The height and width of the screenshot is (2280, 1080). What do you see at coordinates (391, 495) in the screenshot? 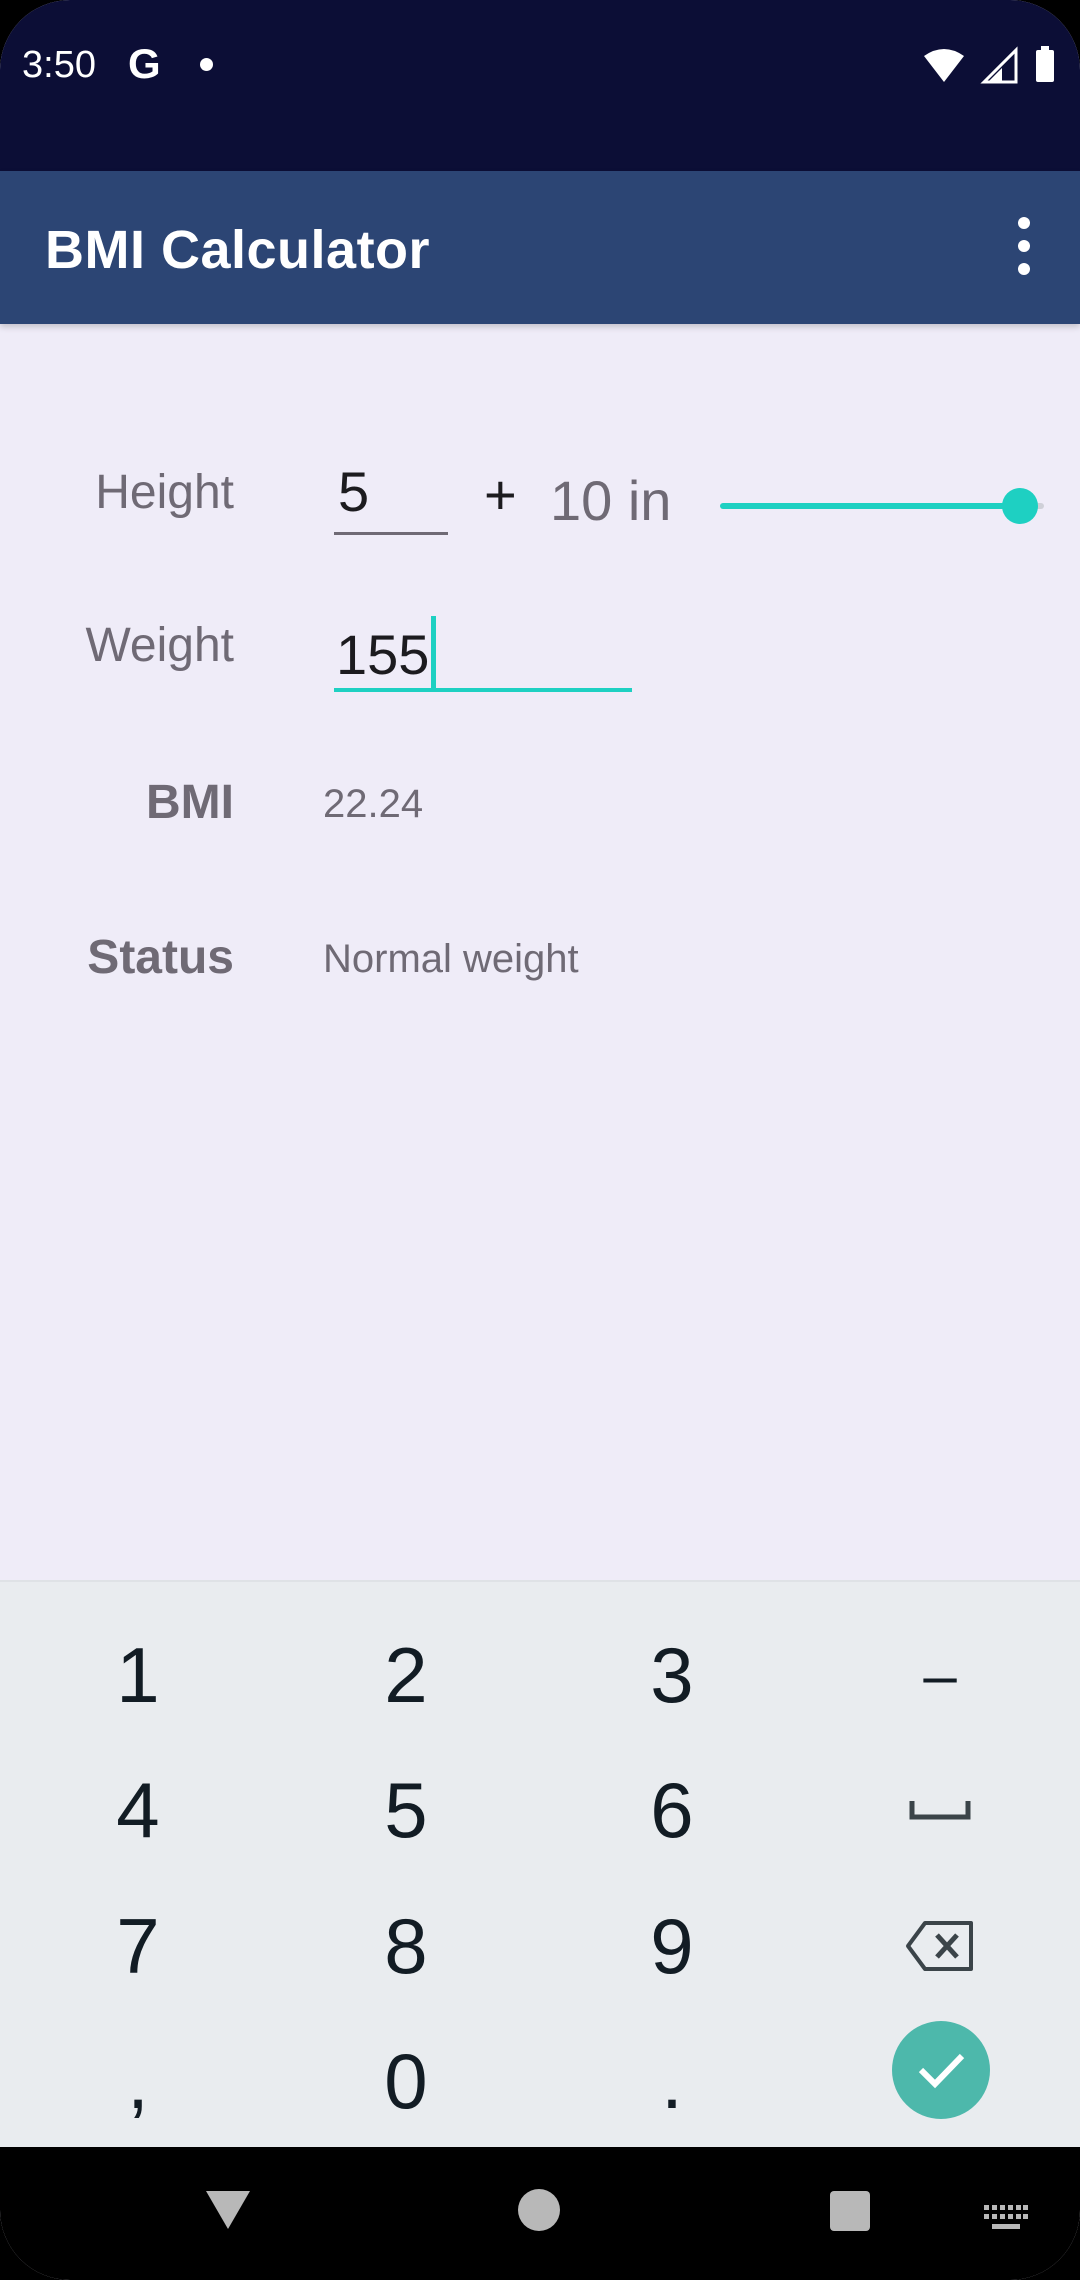
I see `height-feet-input: 5` at bounding box center [391, 495].